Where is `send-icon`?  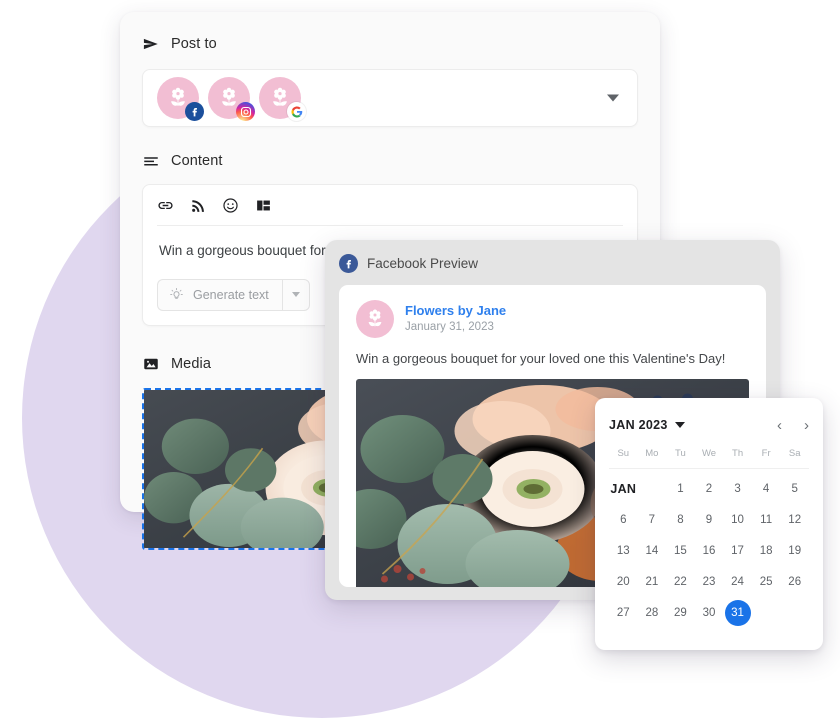 send-icon is located at coordinates (151, 44).